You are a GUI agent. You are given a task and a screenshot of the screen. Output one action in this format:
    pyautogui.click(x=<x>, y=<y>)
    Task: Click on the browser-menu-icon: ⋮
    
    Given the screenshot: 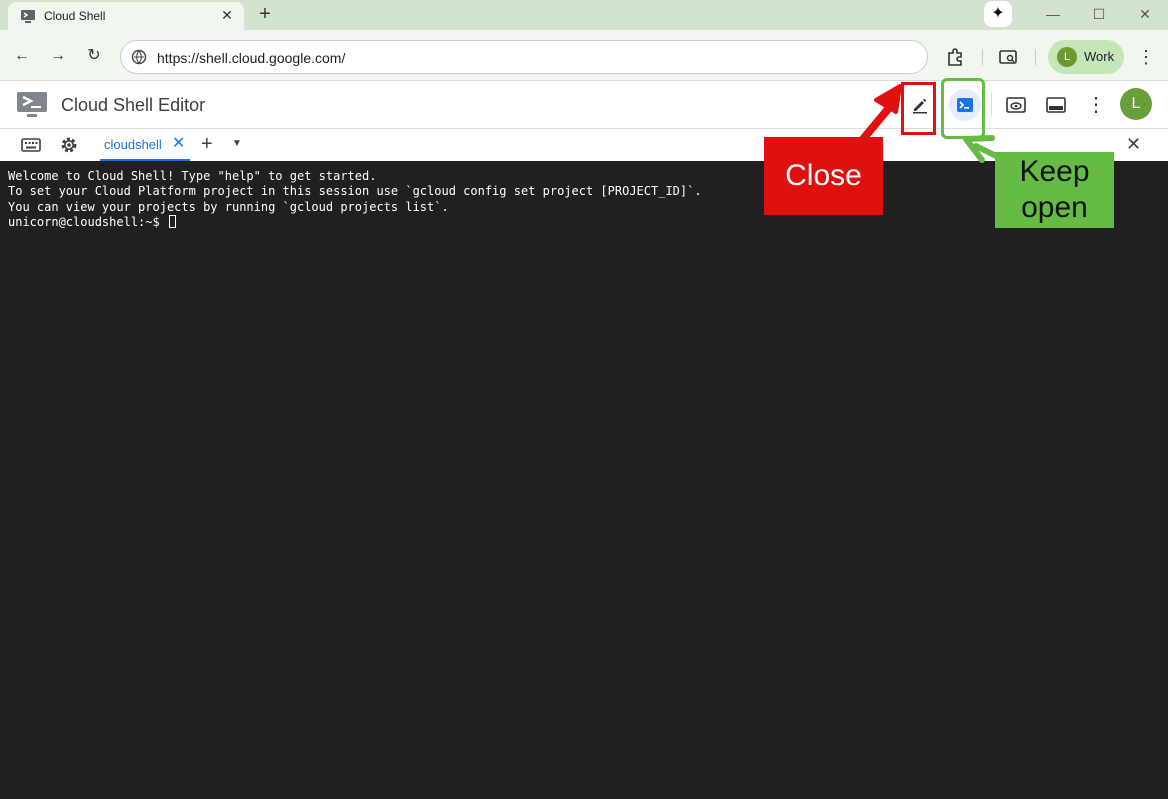 What is the action you would take?
    pyautogui.click(x=1146, y=57)
    